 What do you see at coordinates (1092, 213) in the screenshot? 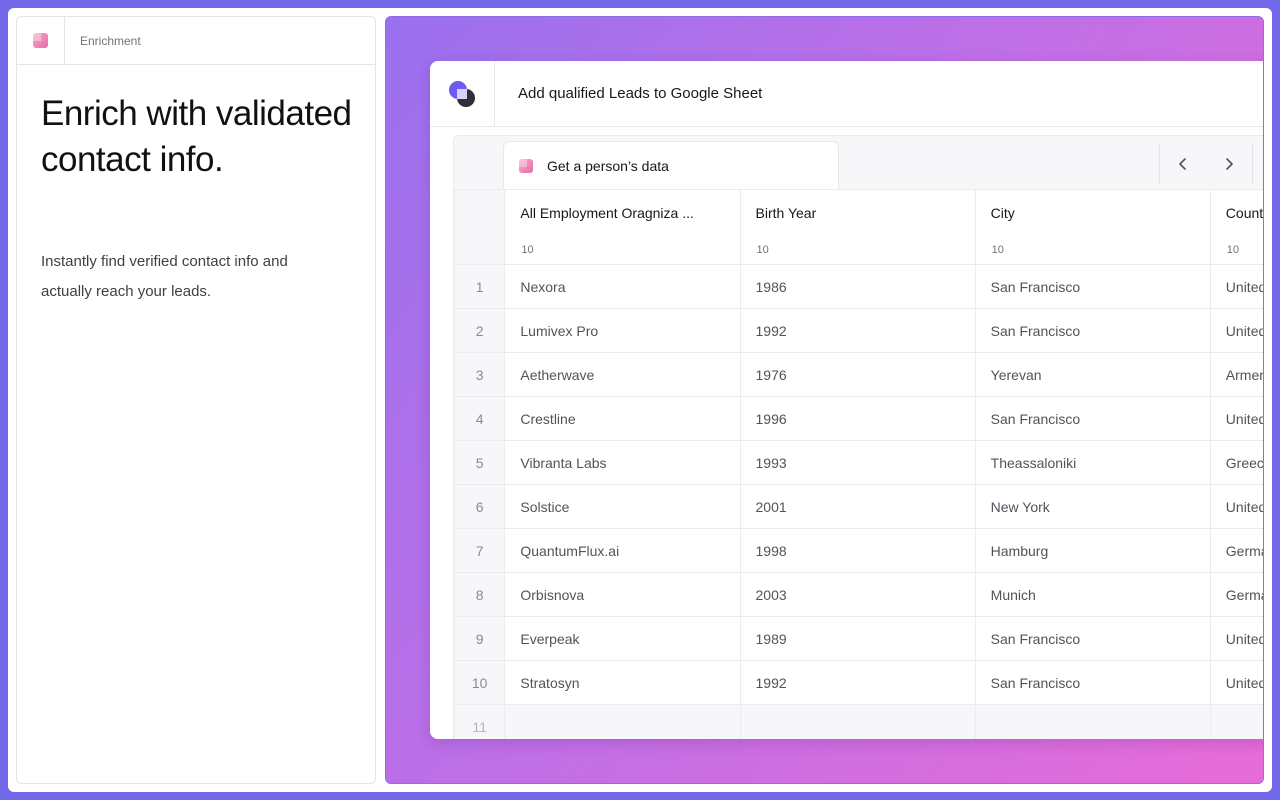
I see `column-header: City` at bounding box center [1092, 213].